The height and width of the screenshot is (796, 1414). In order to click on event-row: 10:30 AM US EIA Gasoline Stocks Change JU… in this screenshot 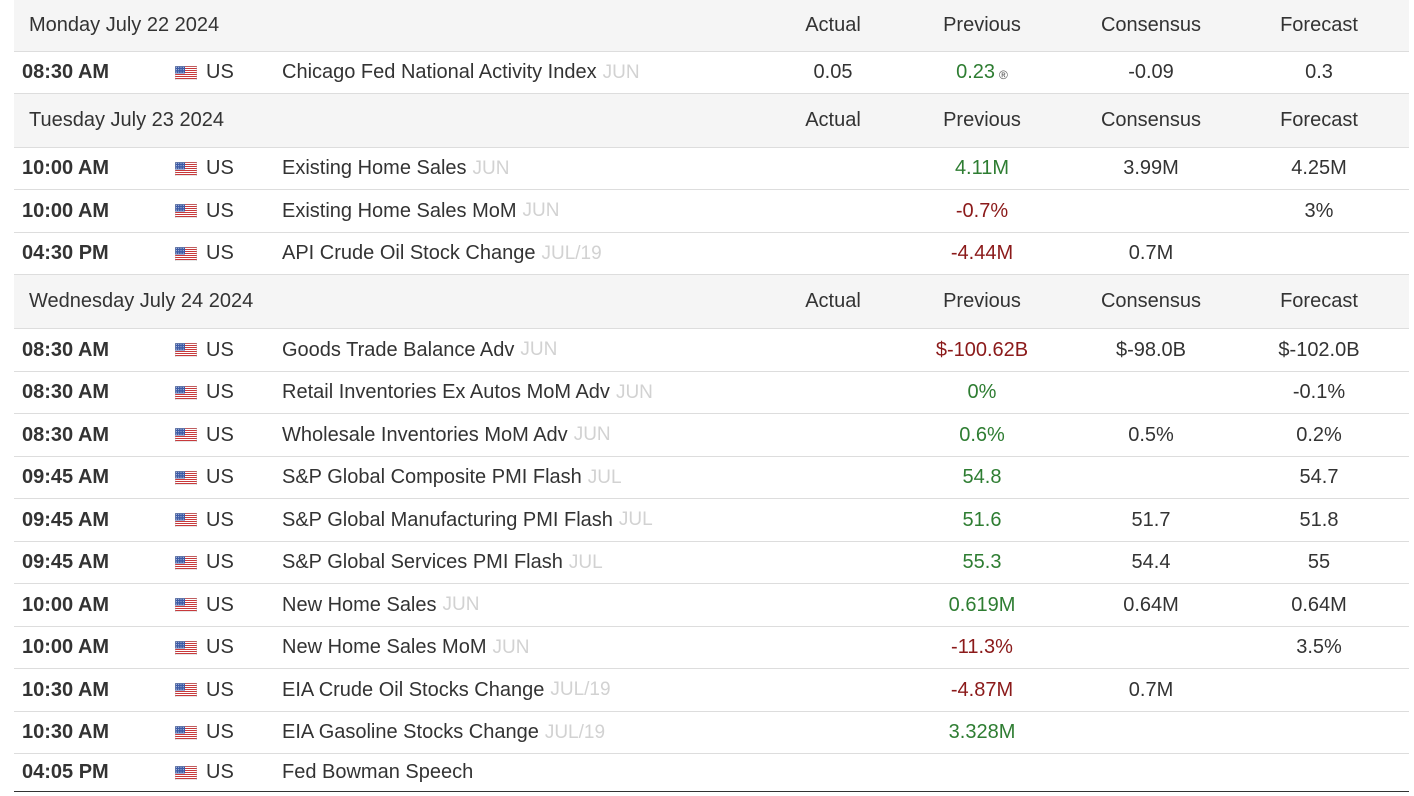, I will do `click(711, 733)`.